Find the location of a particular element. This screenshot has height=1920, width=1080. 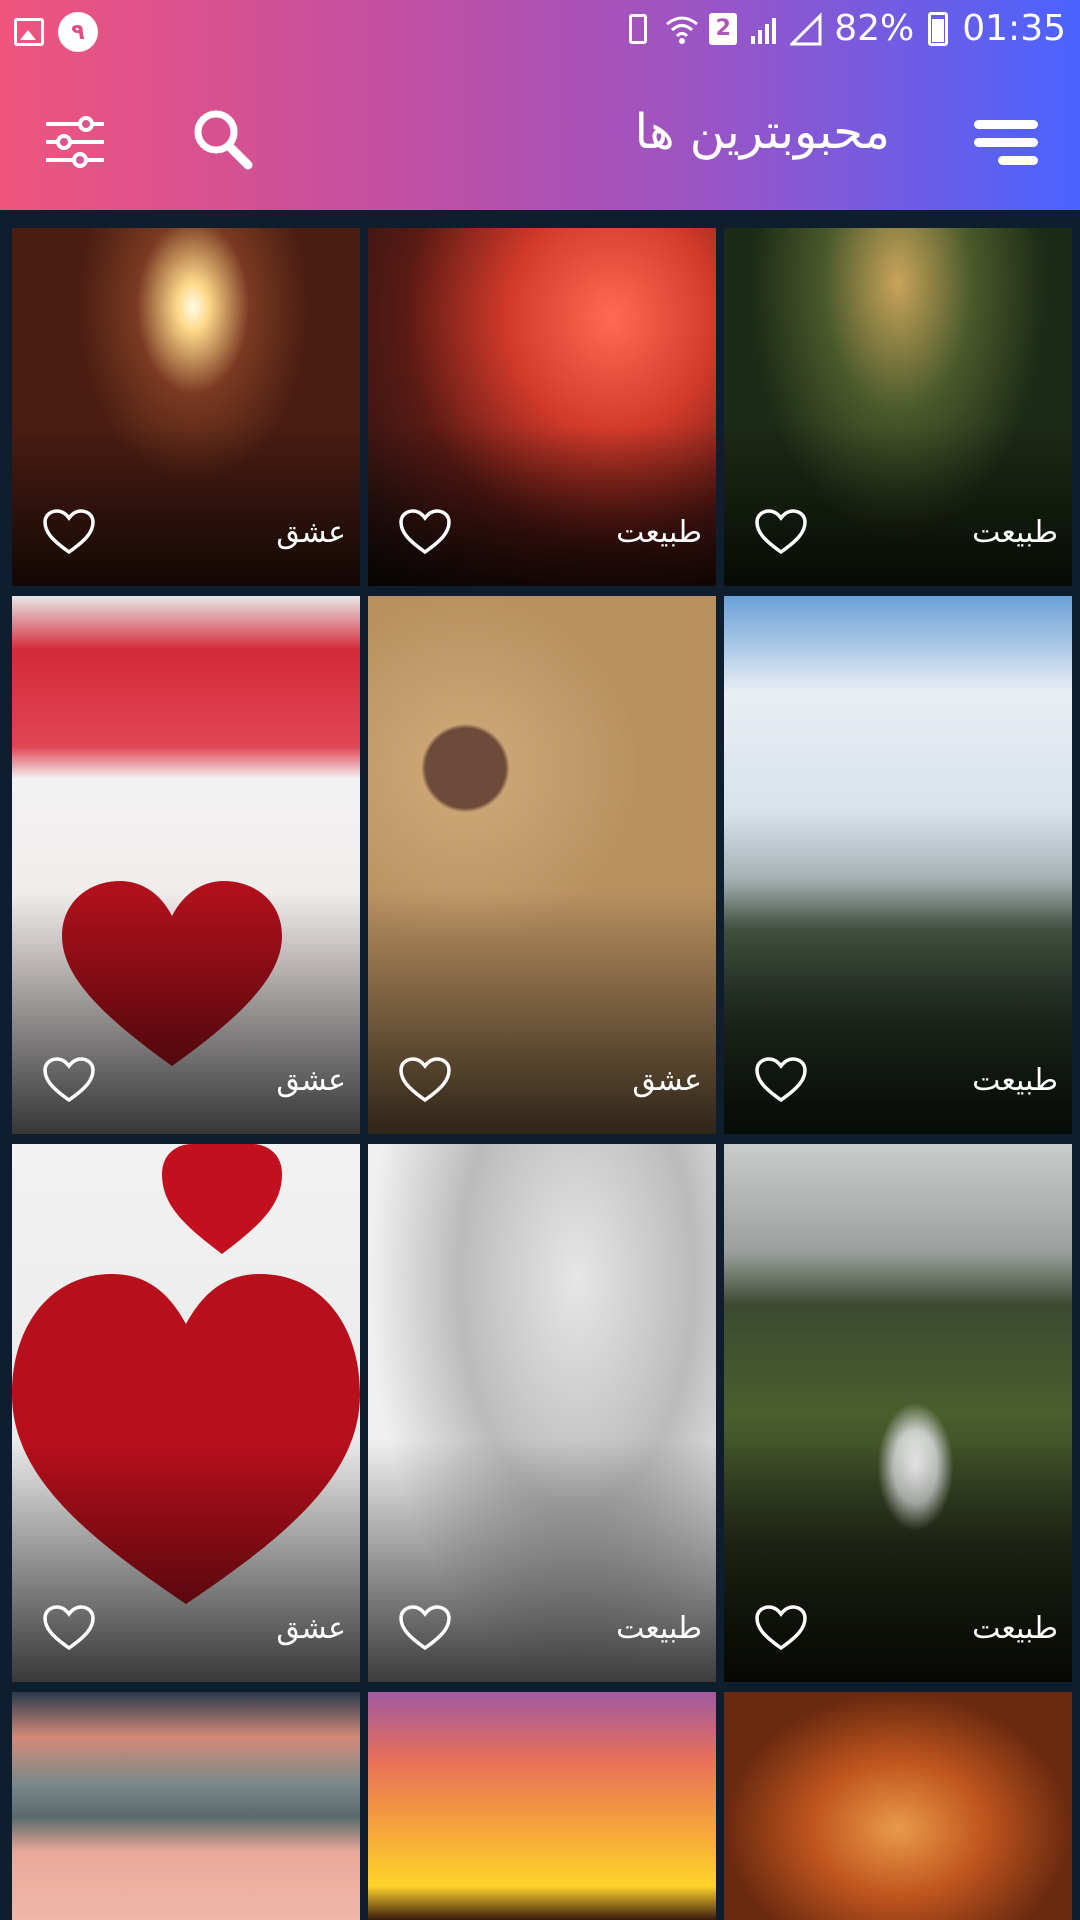

page-title: محبوبترین ها is located at coordinates (762, 132).